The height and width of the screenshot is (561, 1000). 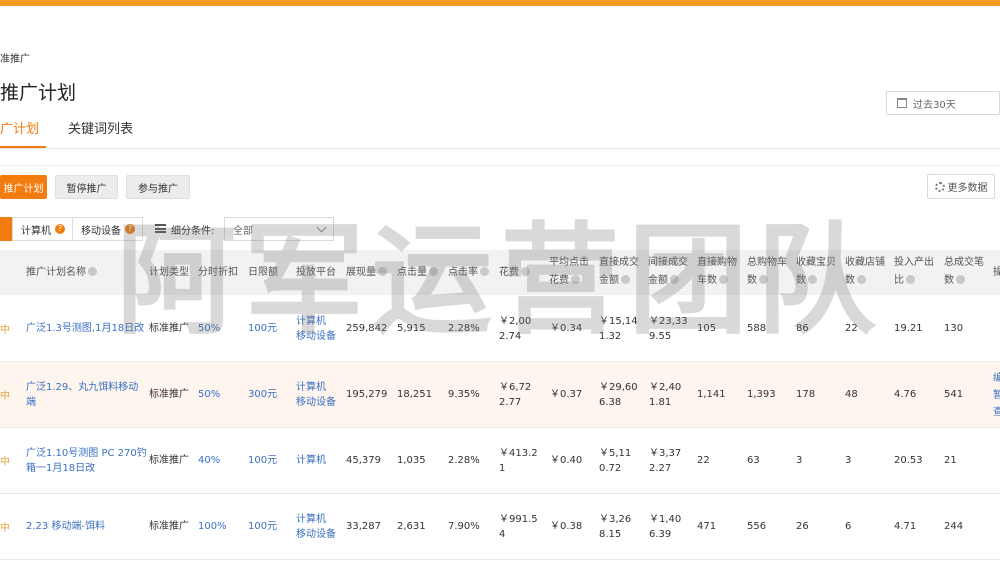 What do you see at coordinates (665, 395) in the screenshot?
I see `cell-indirect: ￥2,40 1.81` at bounding box center [665, 395].